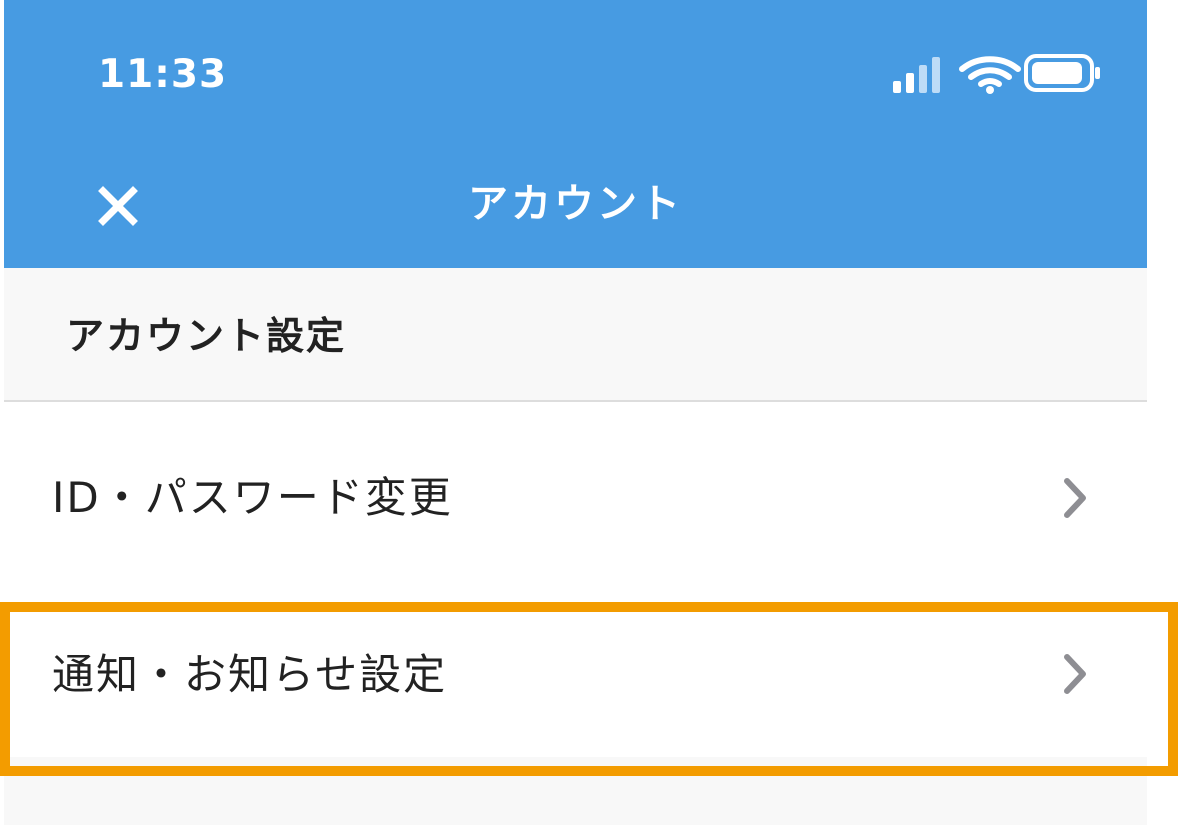 The image size is (1178, 825). What do you see at coordinates (1062, 73) in the screenshot?
I see `battery-icon` at bounding box center [1062, 73].